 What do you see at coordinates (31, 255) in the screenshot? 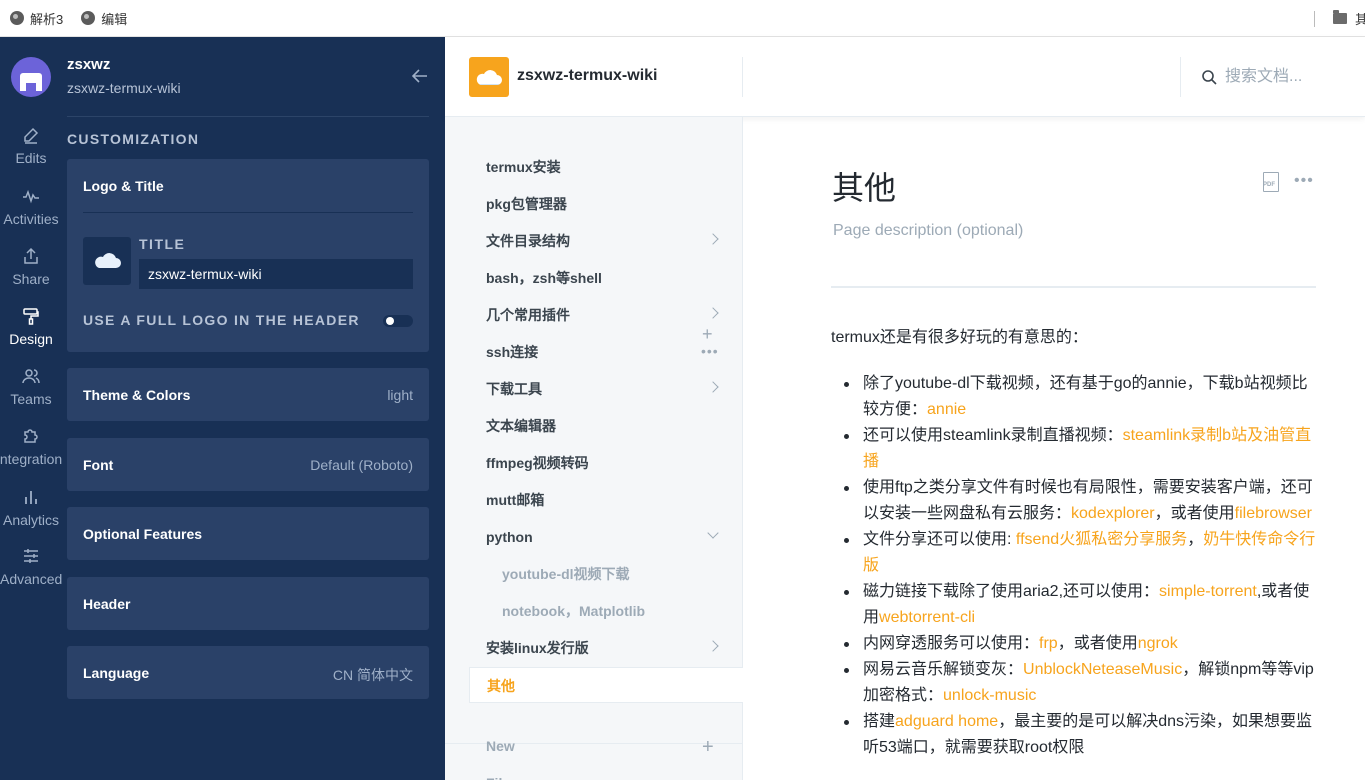
I see `share-icon` at bounding box center [31, 255].